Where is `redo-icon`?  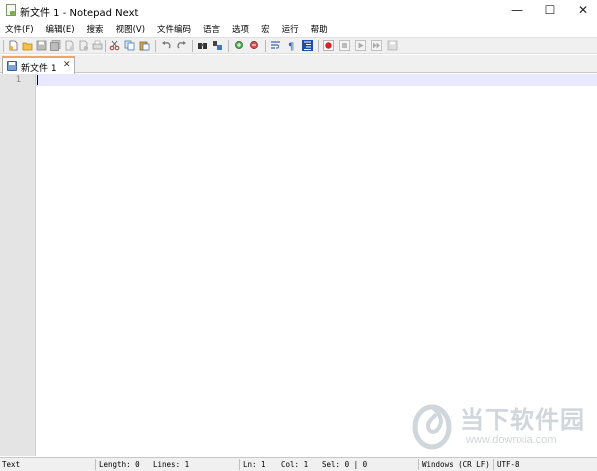 redo-icon is located at coordinates (181, 45).